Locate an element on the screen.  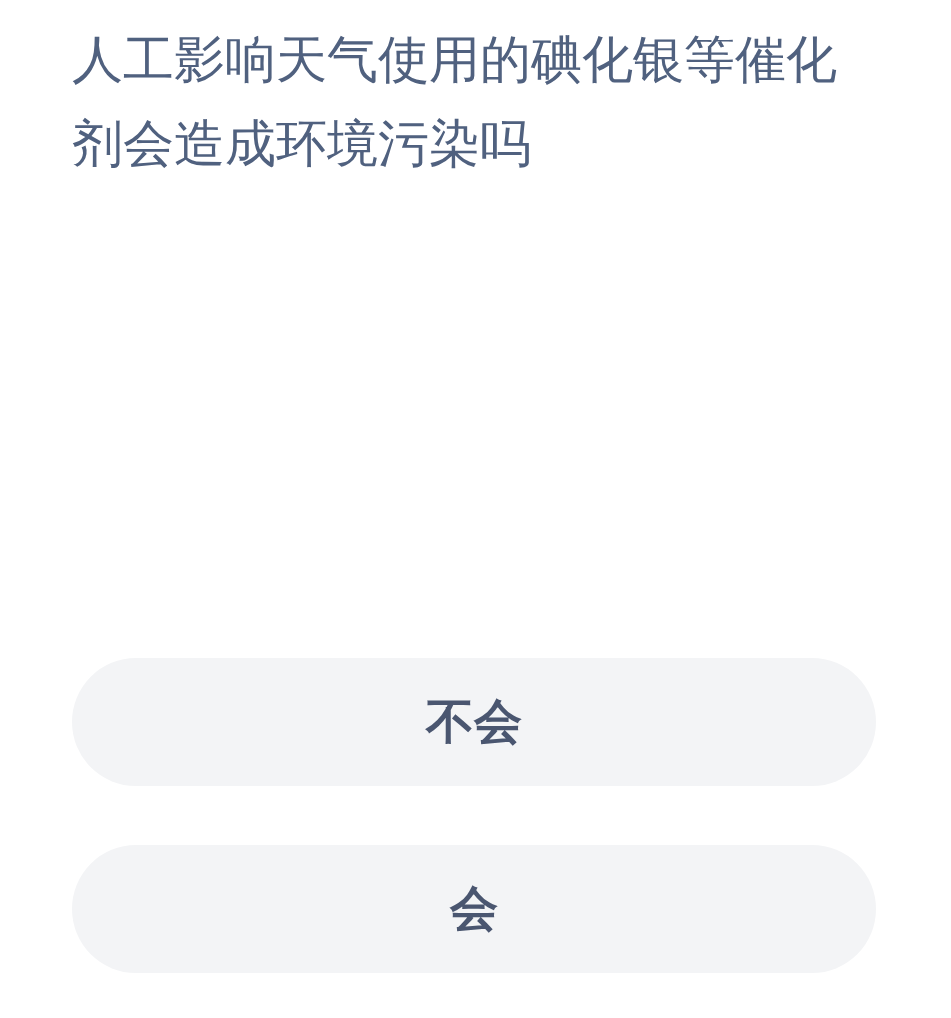
question-text: 人工影响天气使用的碘化银等催化剂会造成环境污染吗 is located at coordinates (455, 102).